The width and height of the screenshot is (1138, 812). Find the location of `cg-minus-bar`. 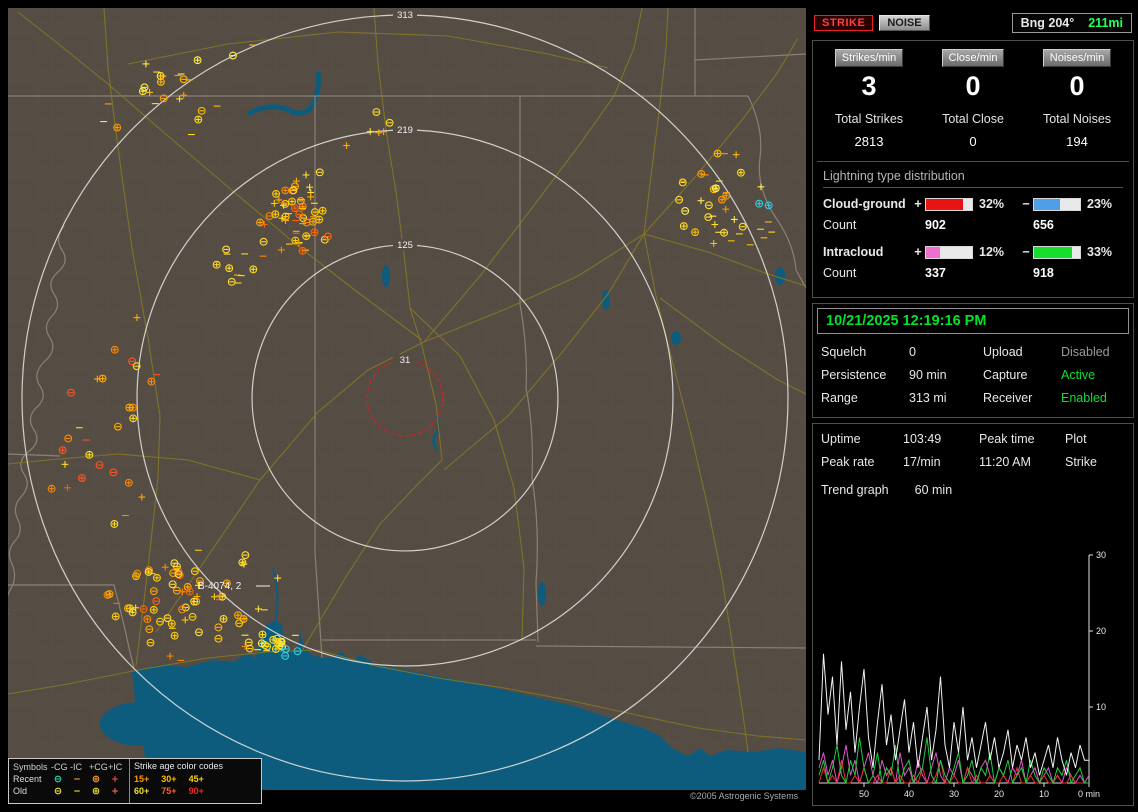

cg-minus-bar is located at coordinates (1057, 204).